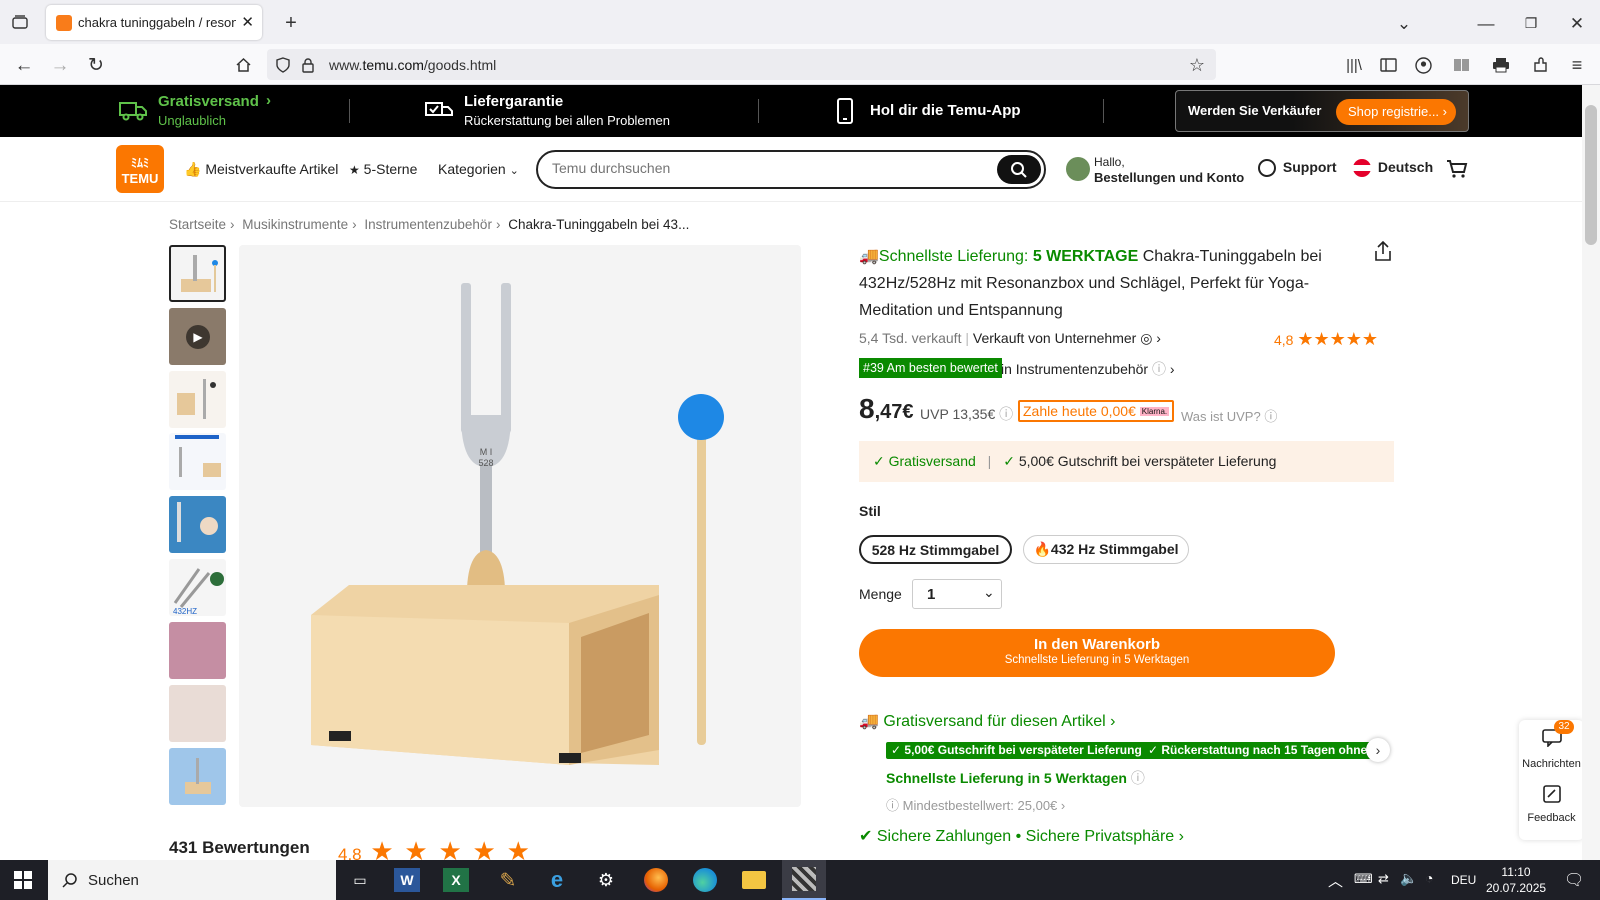 This screenshot has width=1600, height=900. I want to click on phone-icon, so click(845, 111).